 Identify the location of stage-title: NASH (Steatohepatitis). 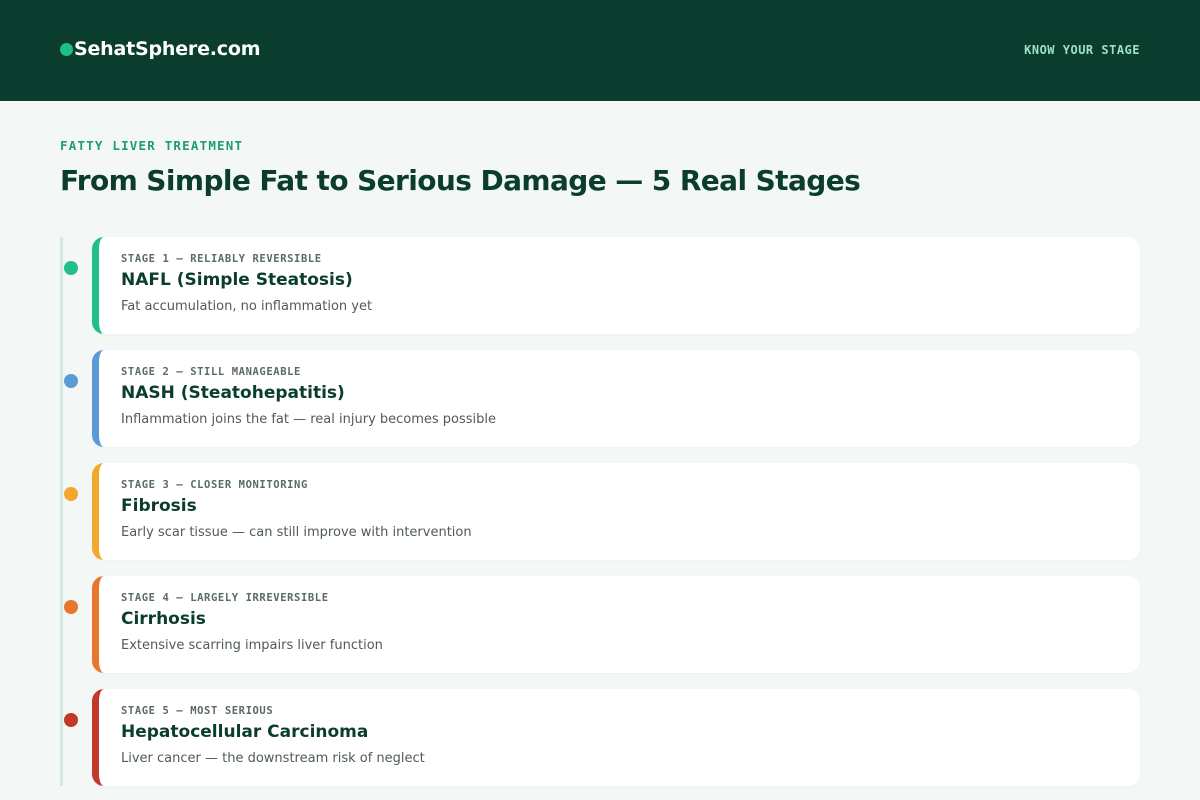
(233, 393).